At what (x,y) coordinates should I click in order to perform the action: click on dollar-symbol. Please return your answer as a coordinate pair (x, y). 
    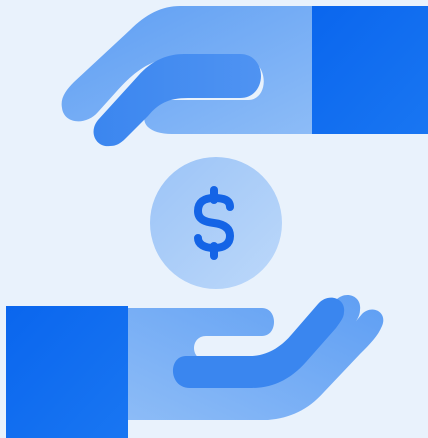
    Looking at the image, I should click on (214, 223).